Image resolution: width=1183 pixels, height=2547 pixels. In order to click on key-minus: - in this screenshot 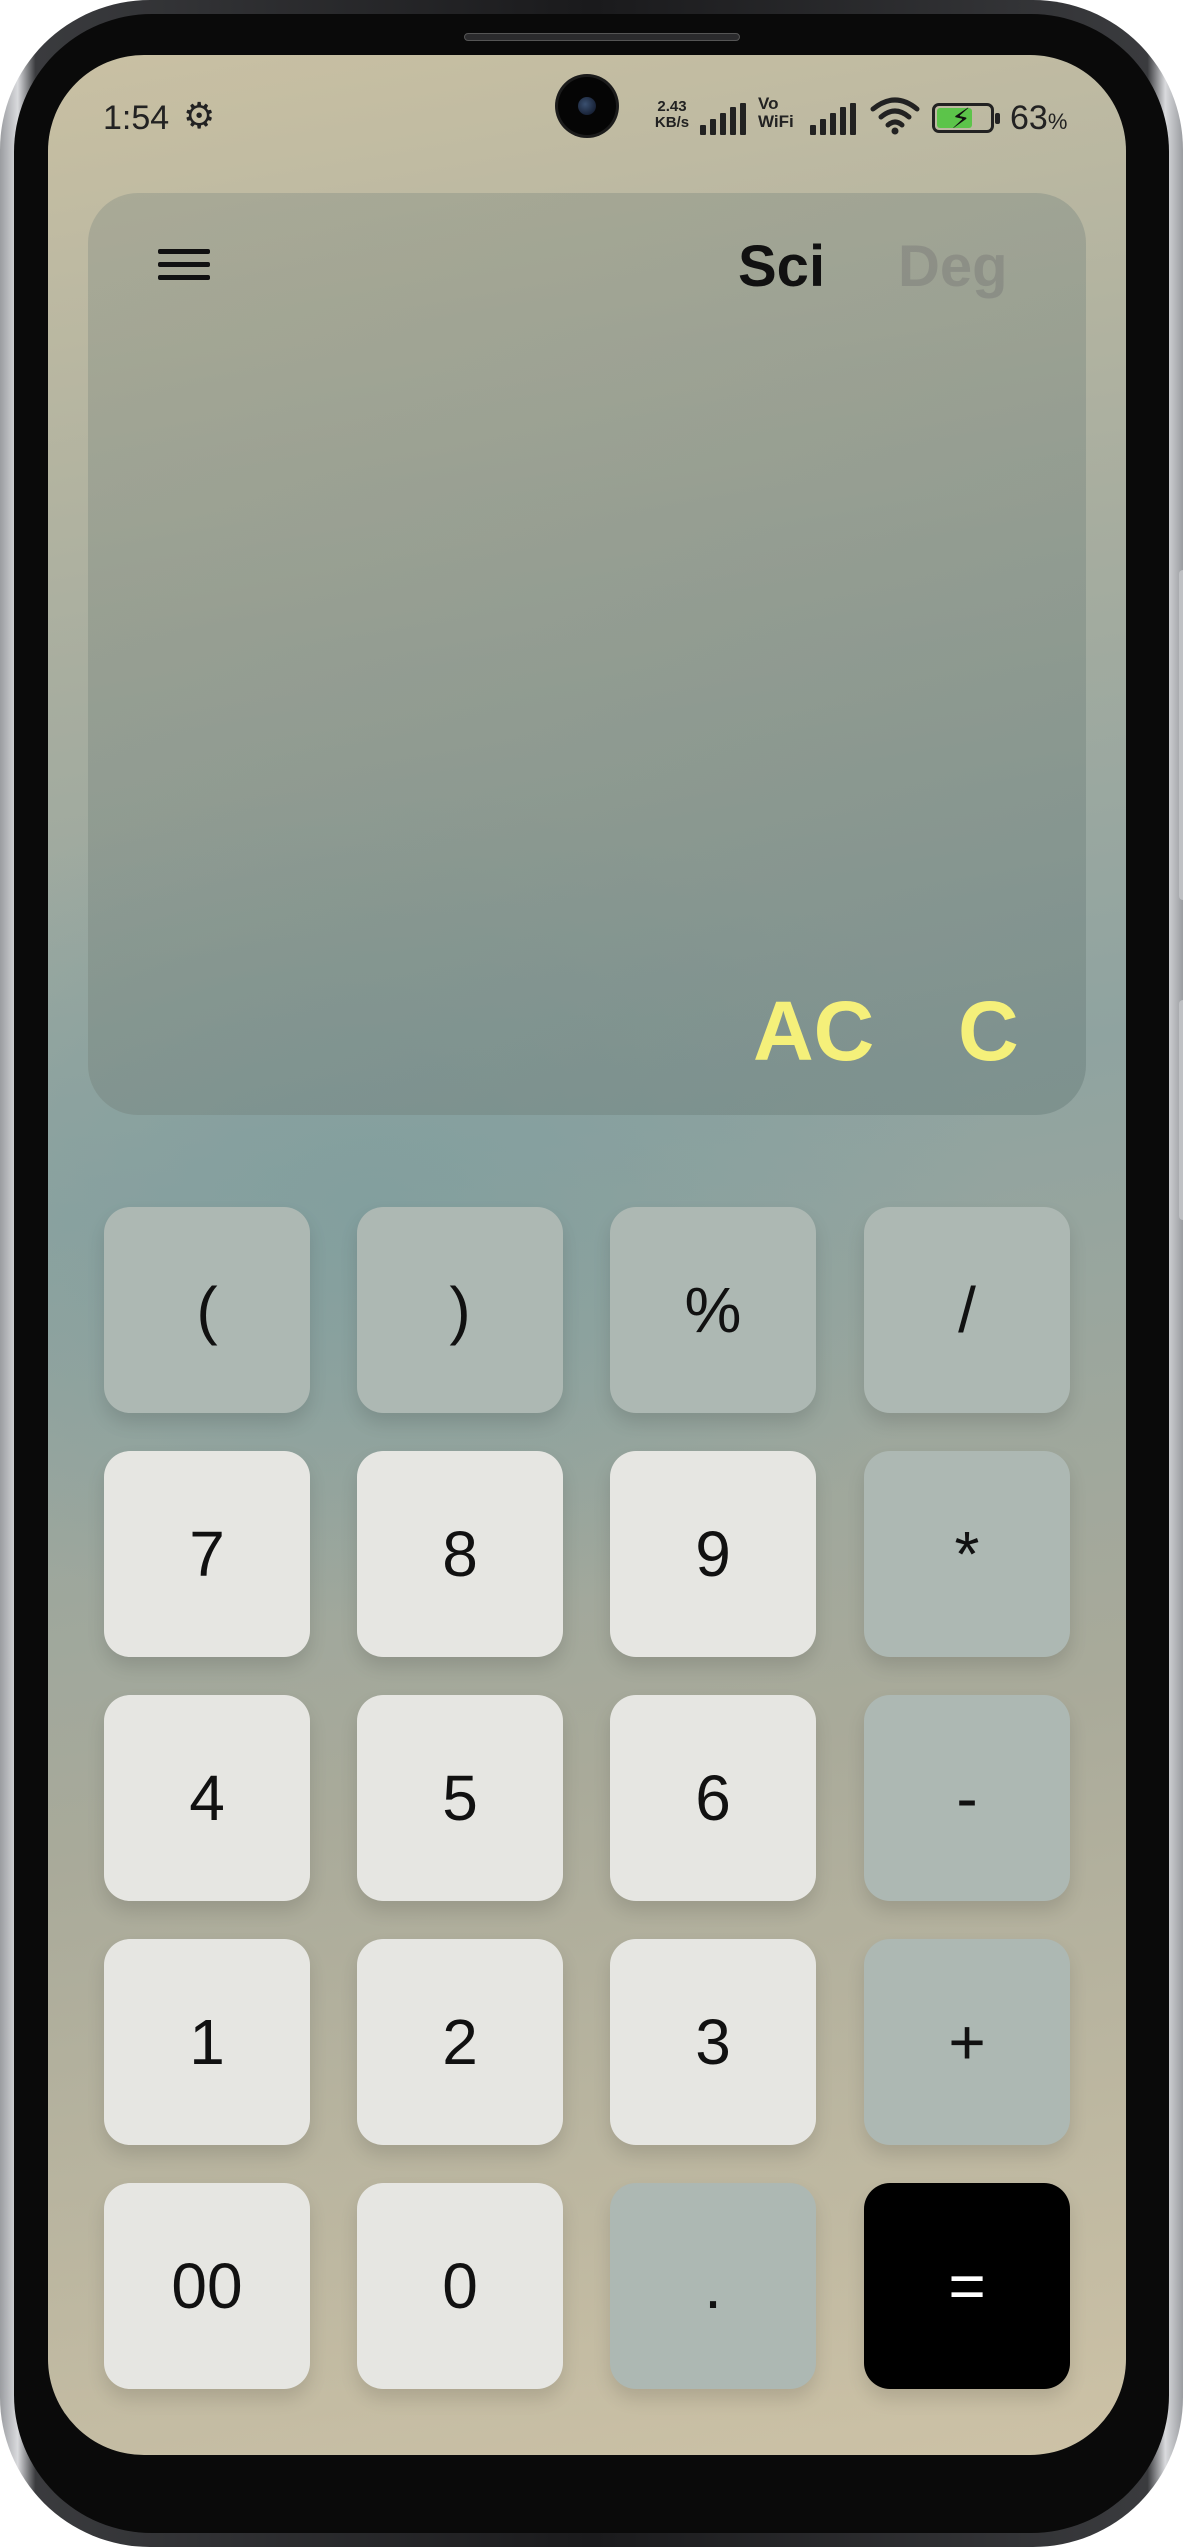, I will do `click(967, 1798)`.